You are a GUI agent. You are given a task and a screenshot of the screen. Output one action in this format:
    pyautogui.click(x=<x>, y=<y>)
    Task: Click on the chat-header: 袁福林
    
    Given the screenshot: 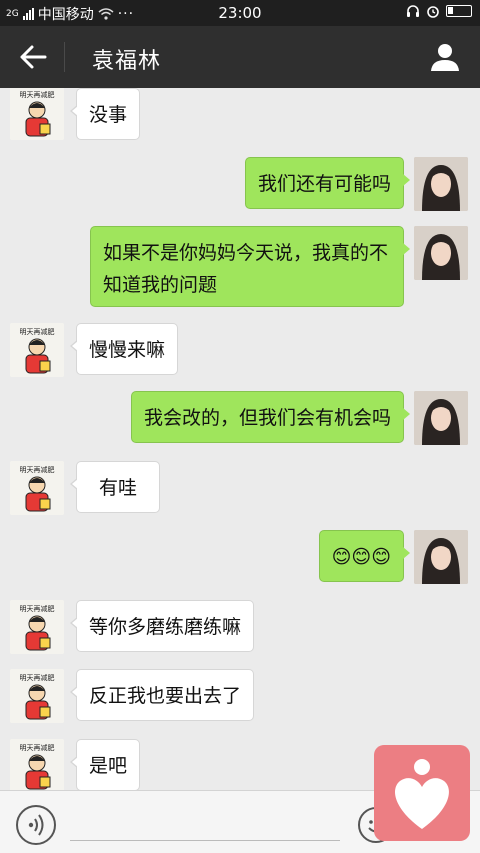 What is the action you would take?
    pyautogui.click(x=240, y=57)
    